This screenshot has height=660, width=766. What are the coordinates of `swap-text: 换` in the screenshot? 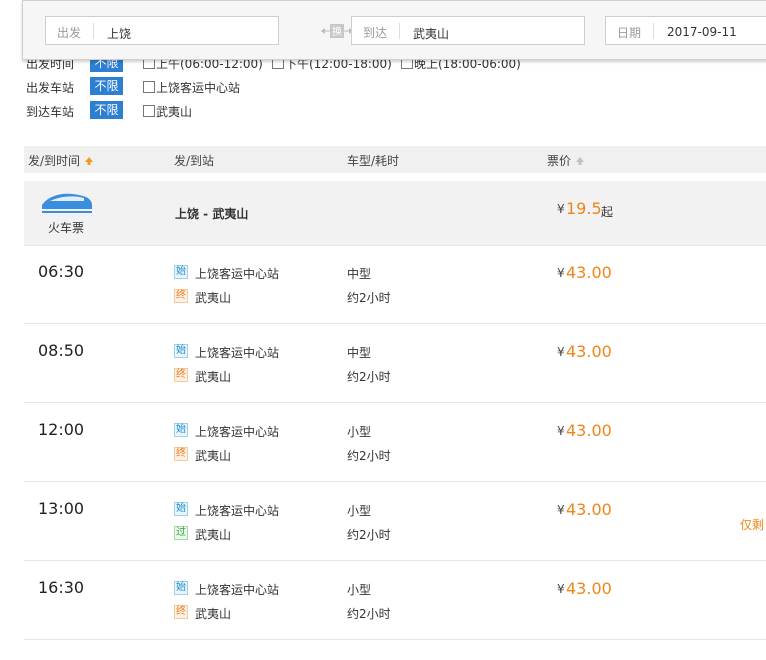 It's located at (337, 31).